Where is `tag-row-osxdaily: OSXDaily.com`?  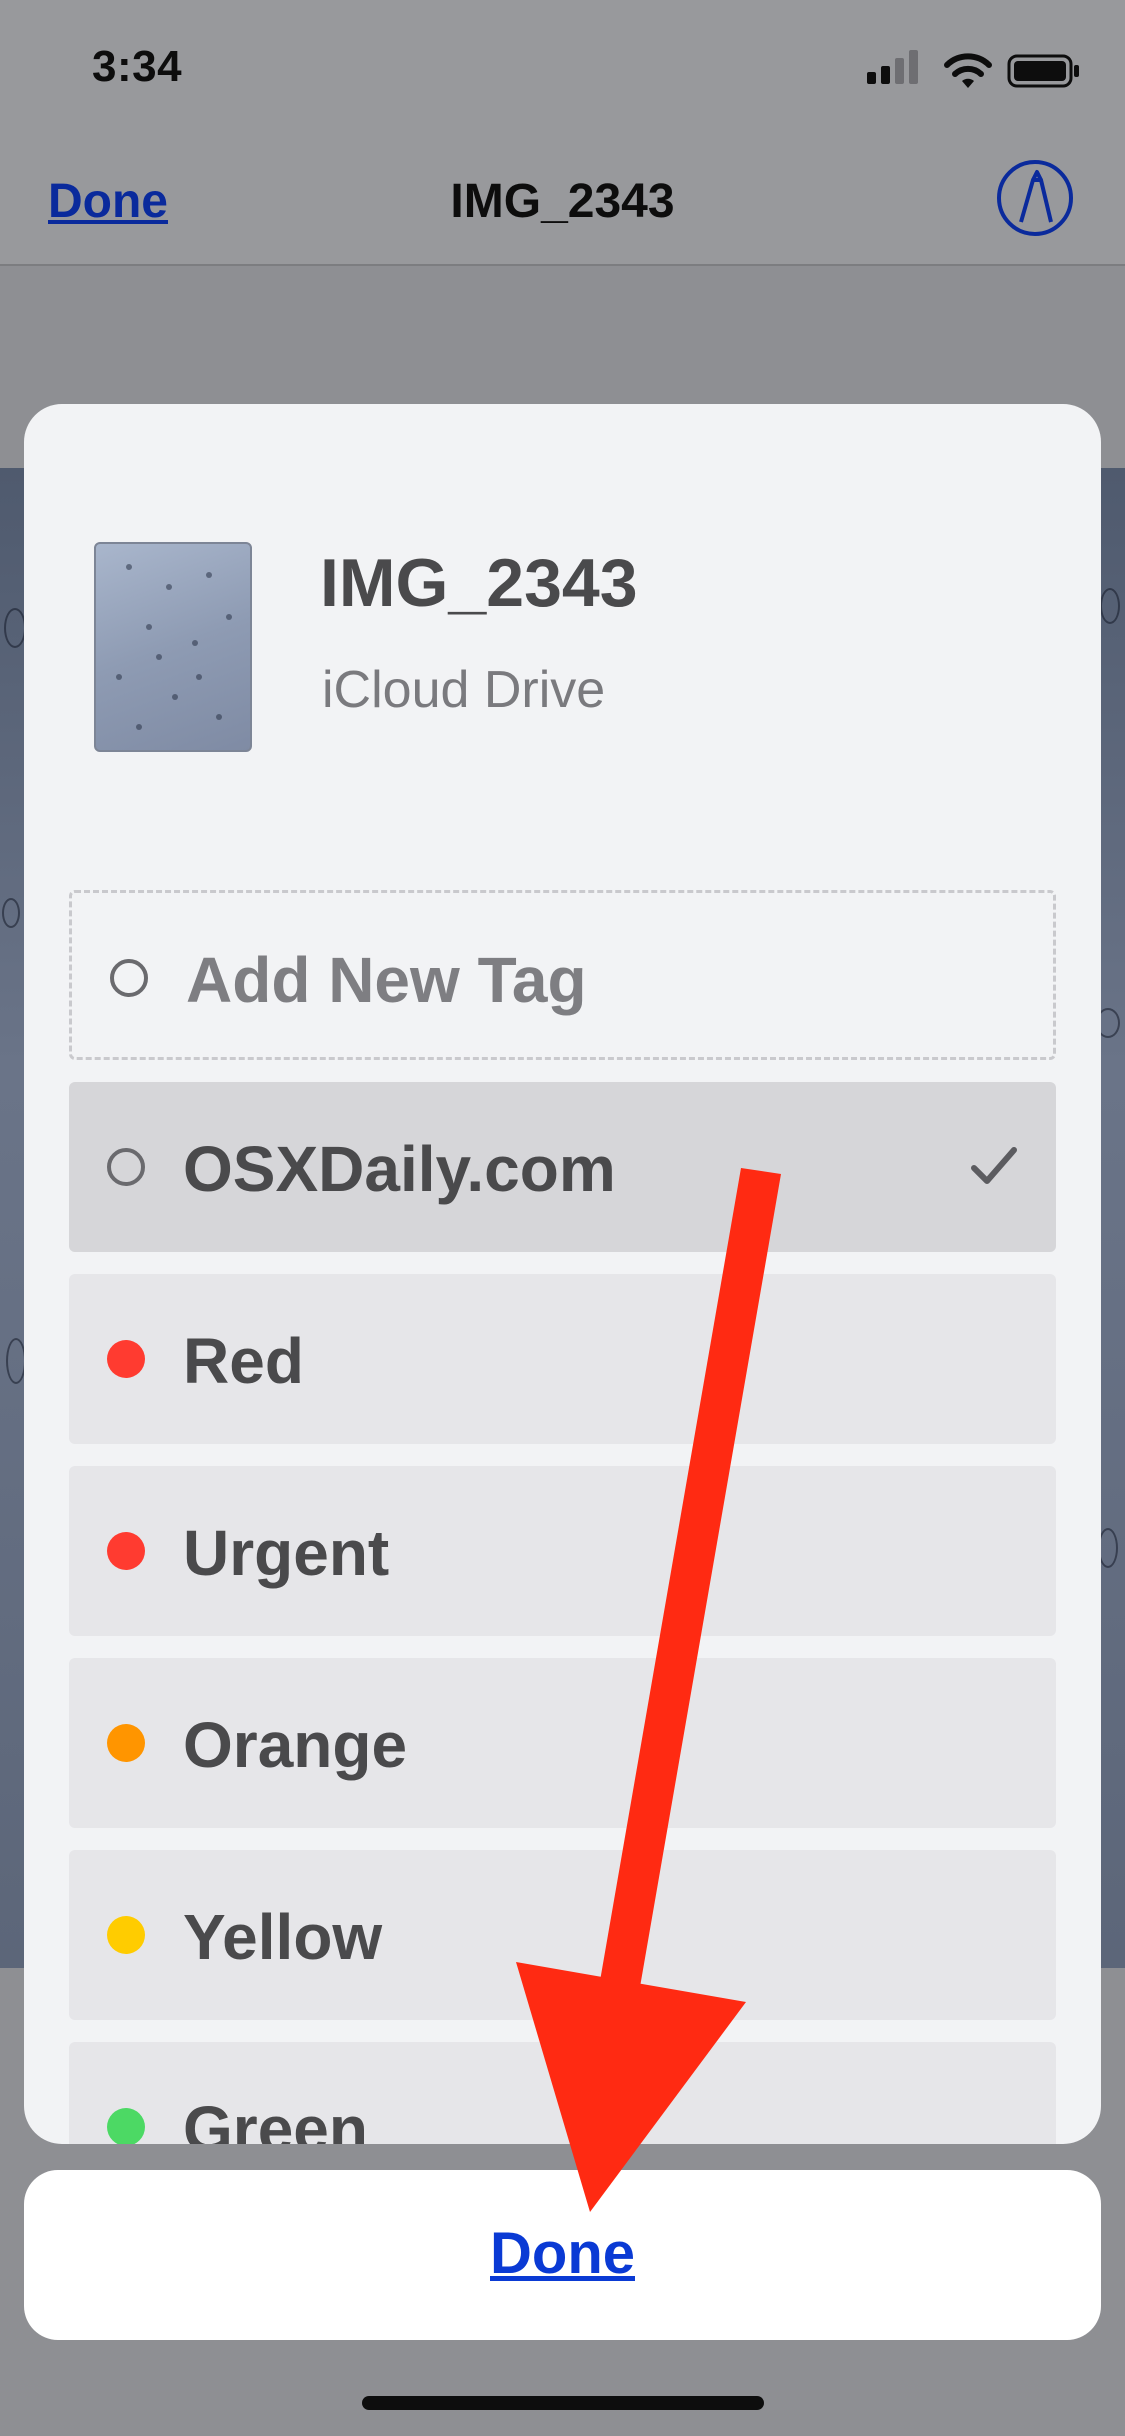
tag-row-osxdaily: OSXDaily.com is located at coordinates (562, 1167).